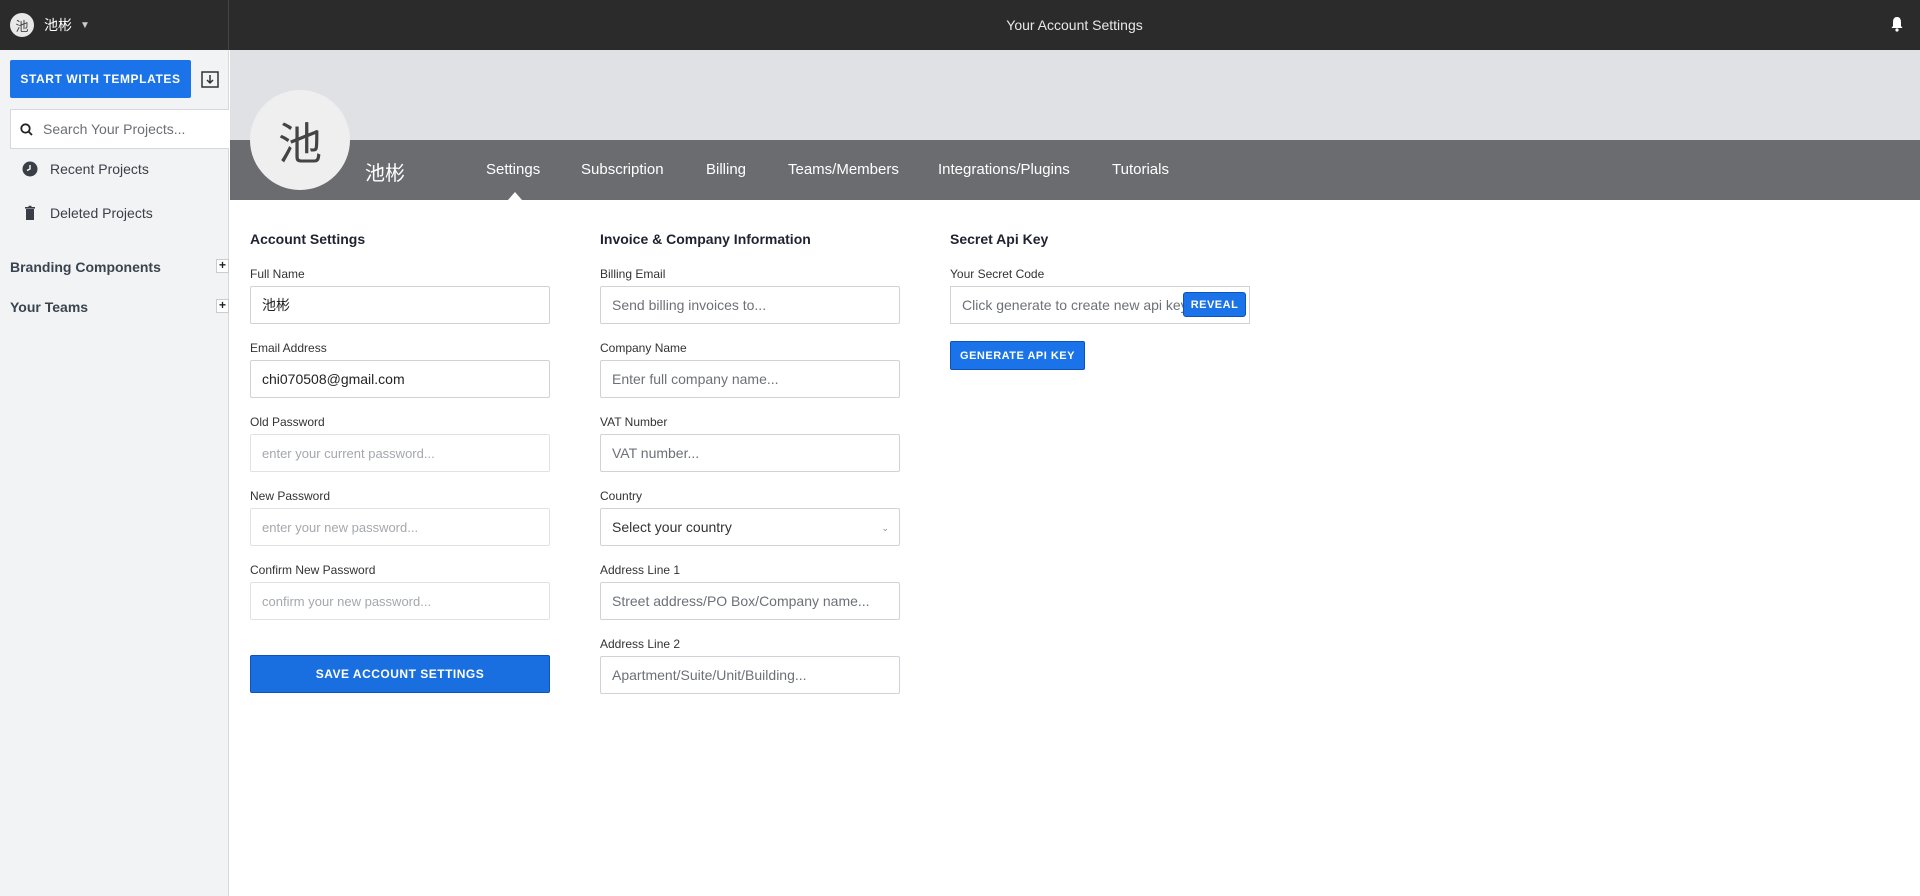 The image size is (1920, 896). What do you see at coordinates (622, 169) in the screenshot?
I see `tab-subscription: Subscription` at bounding box center [622, 169].